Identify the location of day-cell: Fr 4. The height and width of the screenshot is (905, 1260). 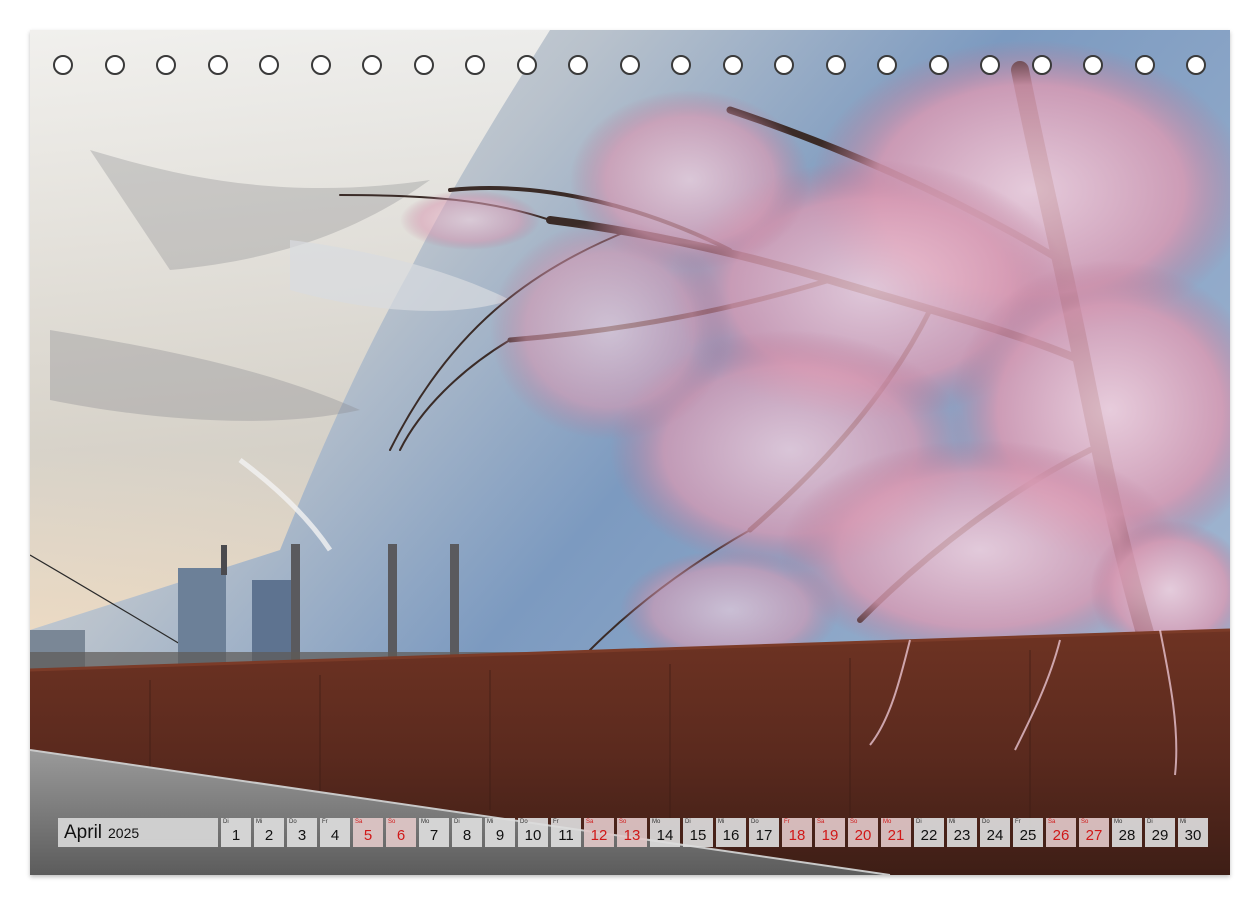
(335, 832).